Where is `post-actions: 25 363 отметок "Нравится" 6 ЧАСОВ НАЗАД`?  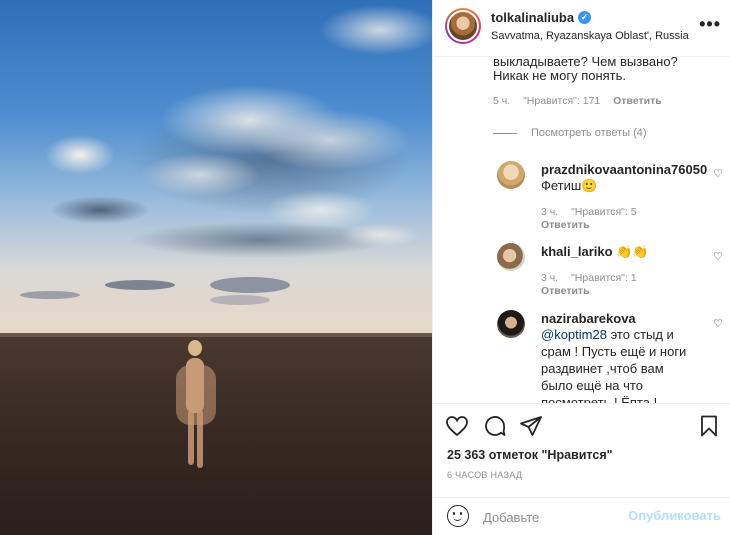 post-actions: 25 363 отметок "Нравится" 6 ЧАСОВ НАЗАД is located at coordinates (581, 450).